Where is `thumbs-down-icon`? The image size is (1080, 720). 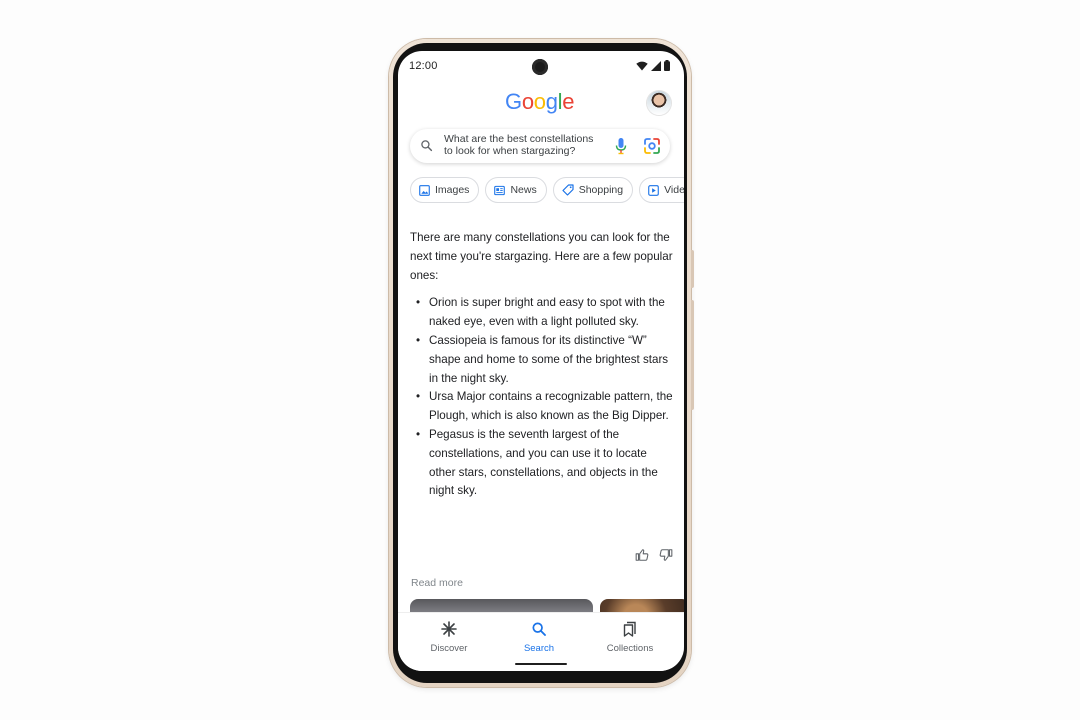
thumbs-down-icon is located at coordinates (666, 555).